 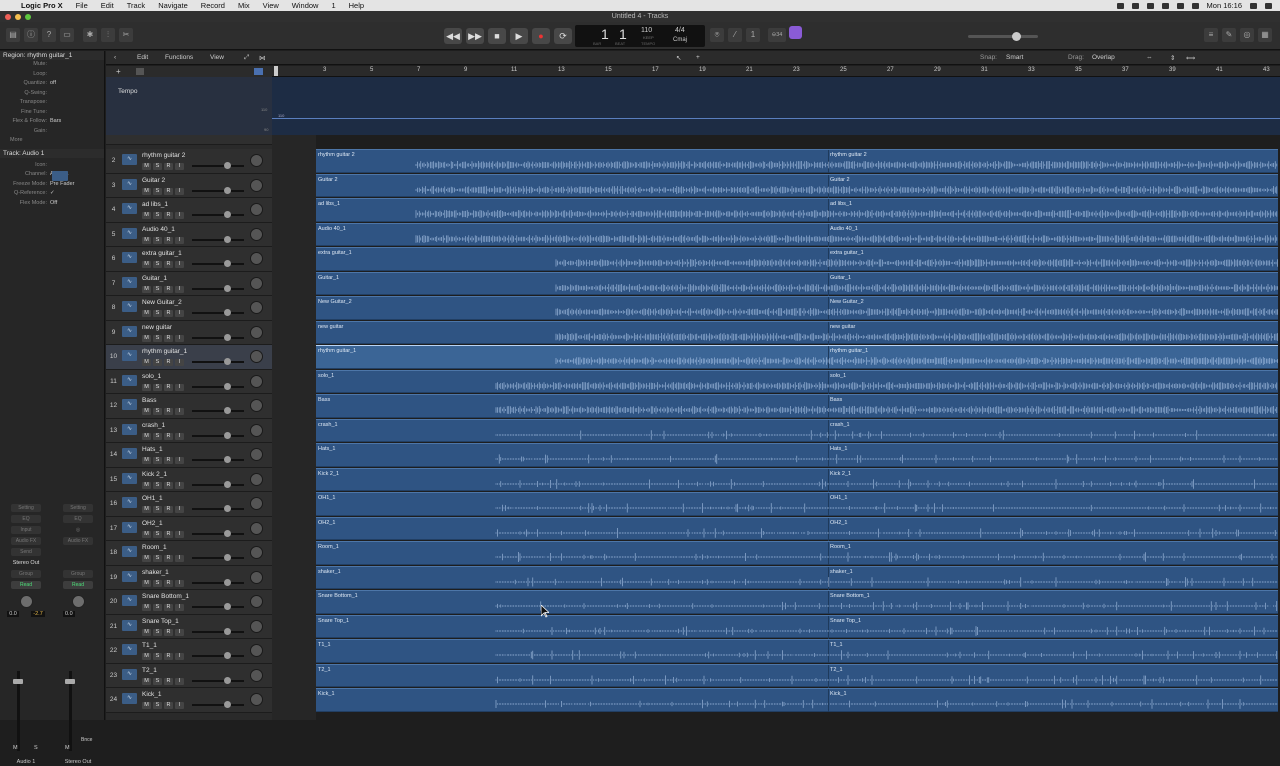 What do you see at coordinates (1135, 5) in the screenshot?
I see `status-icon` at bounding box center [1135, 5].